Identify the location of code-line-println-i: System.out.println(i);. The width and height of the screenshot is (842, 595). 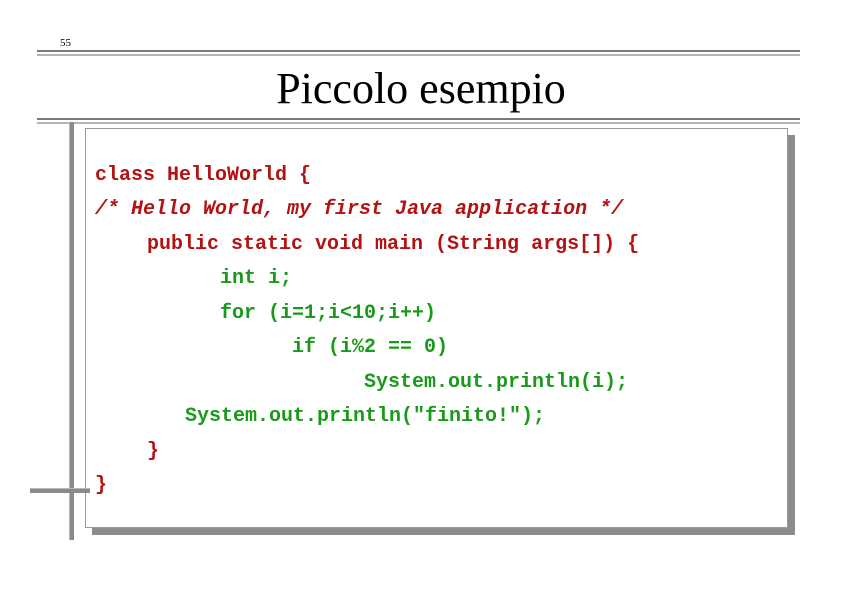
(496, 382).